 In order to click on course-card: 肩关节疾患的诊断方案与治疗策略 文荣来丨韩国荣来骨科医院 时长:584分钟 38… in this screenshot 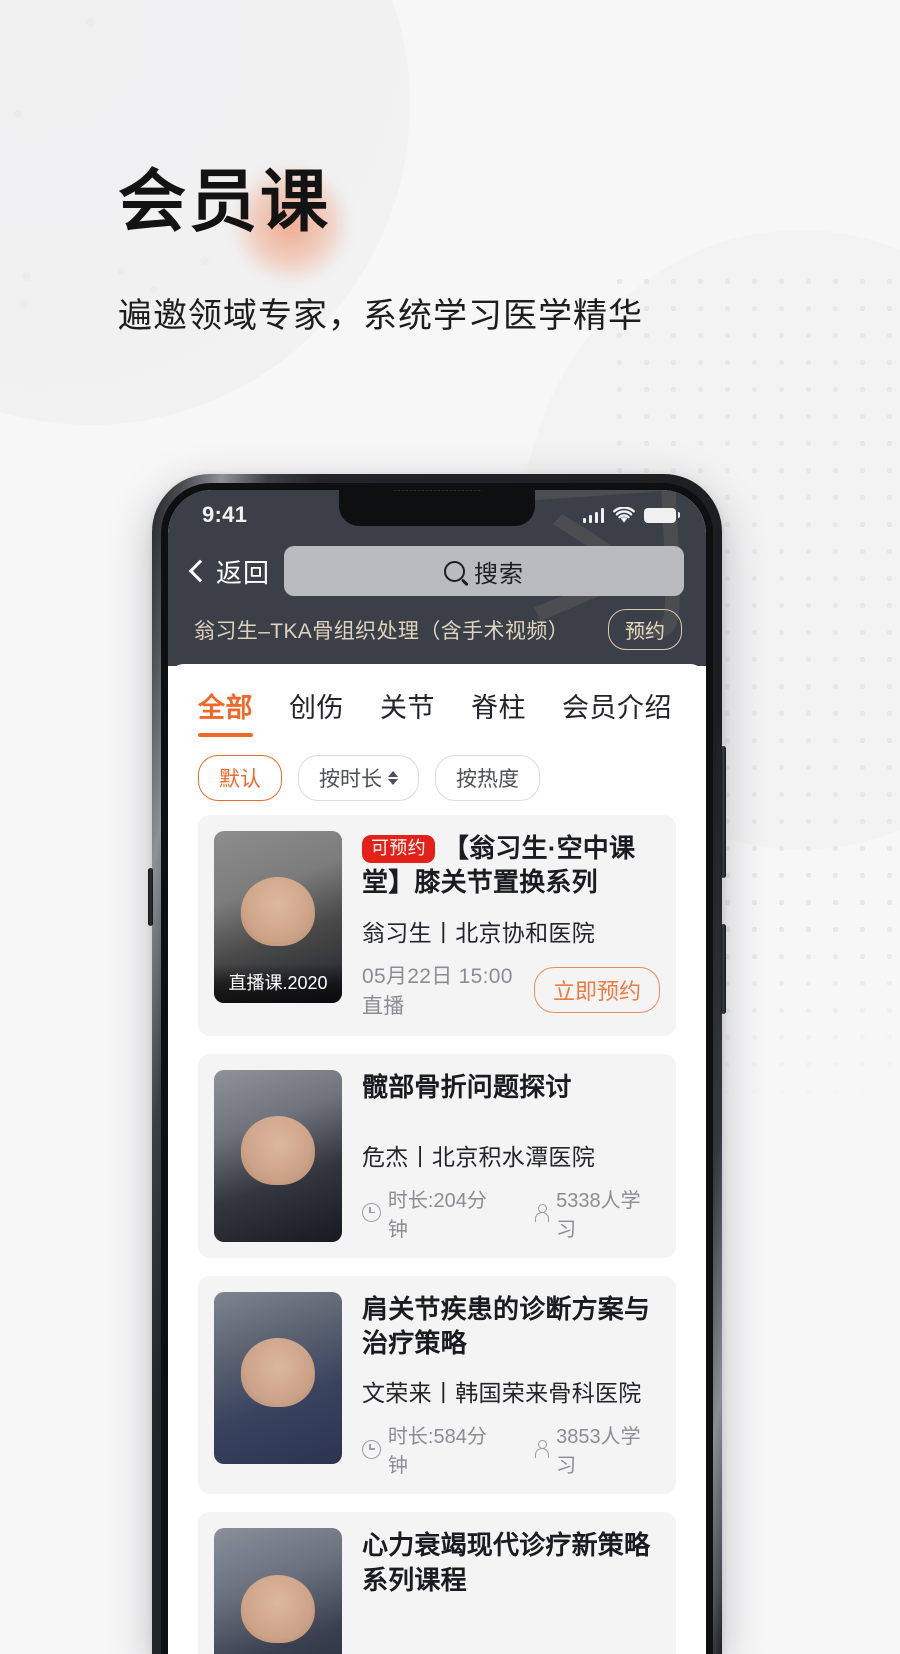, I will do `click(437, 1385)`.